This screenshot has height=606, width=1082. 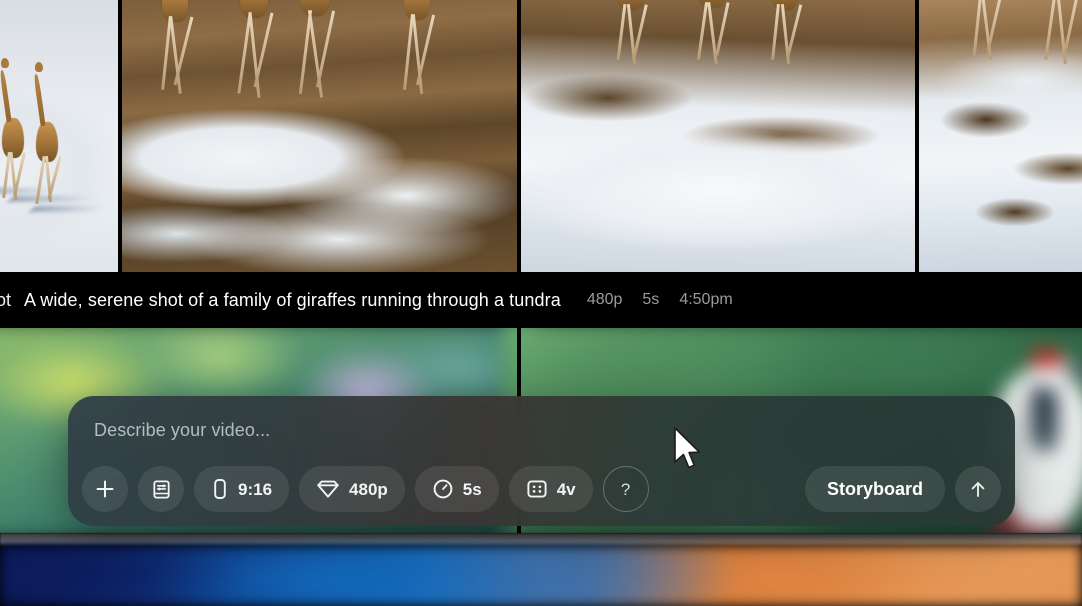 I want to click on result-timestamp: 4:50pm, so click(x=706, y=299).